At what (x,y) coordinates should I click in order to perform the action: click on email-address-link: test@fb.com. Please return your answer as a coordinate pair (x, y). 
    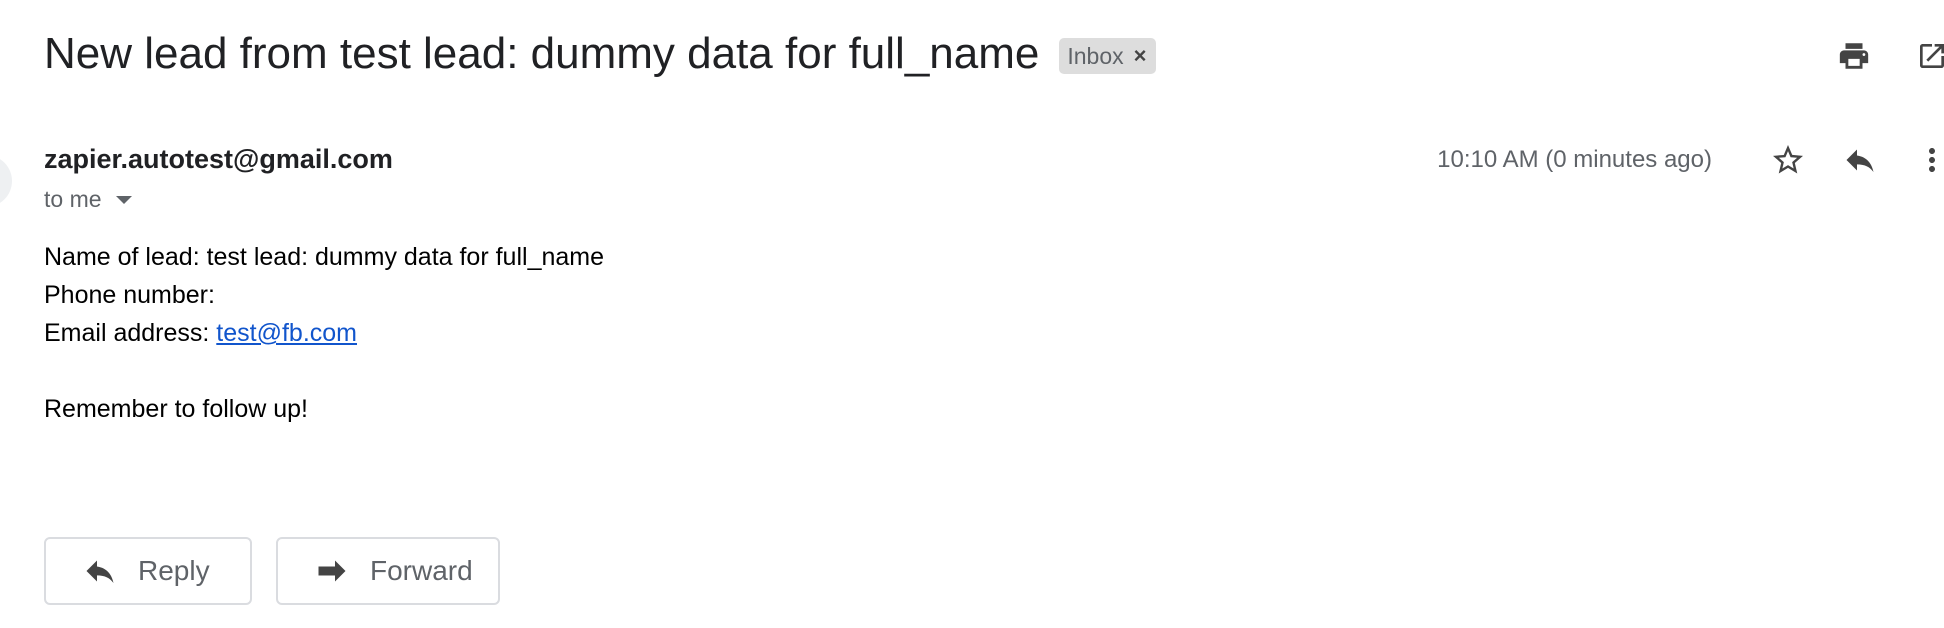
    Looking at the image, I should click on (286, 333).